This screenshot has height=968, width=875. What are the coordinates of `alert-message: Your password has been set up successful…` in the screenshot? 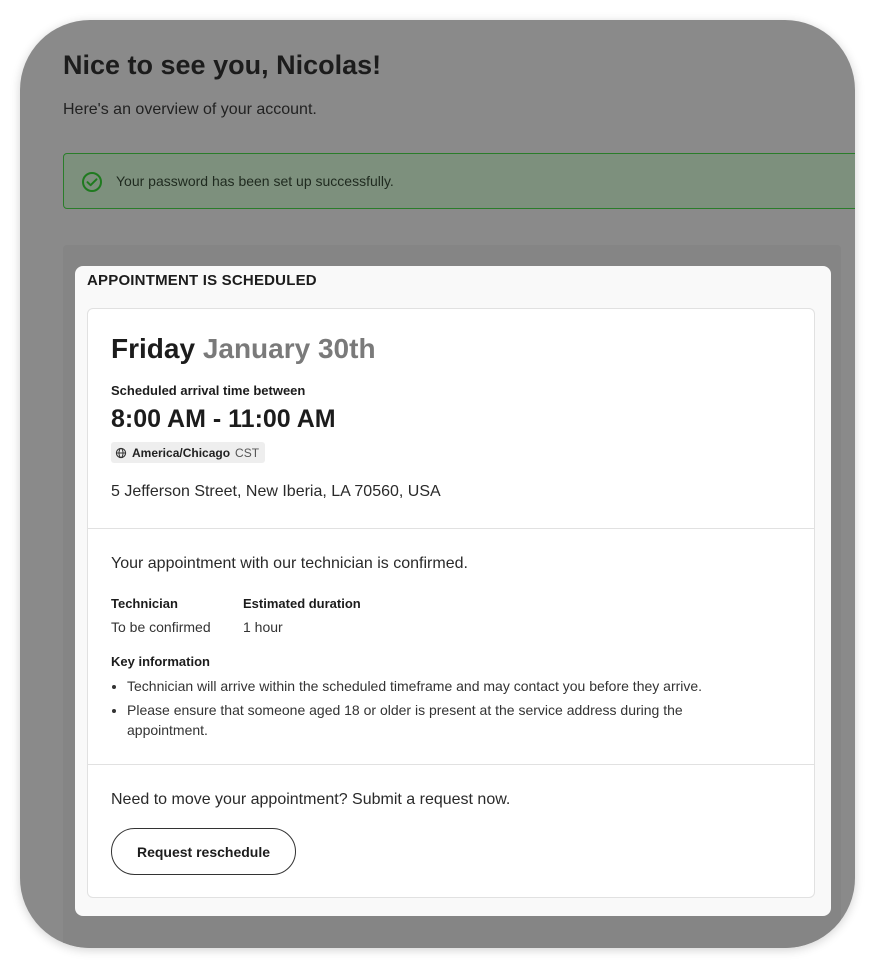 It's located at (255, 181).